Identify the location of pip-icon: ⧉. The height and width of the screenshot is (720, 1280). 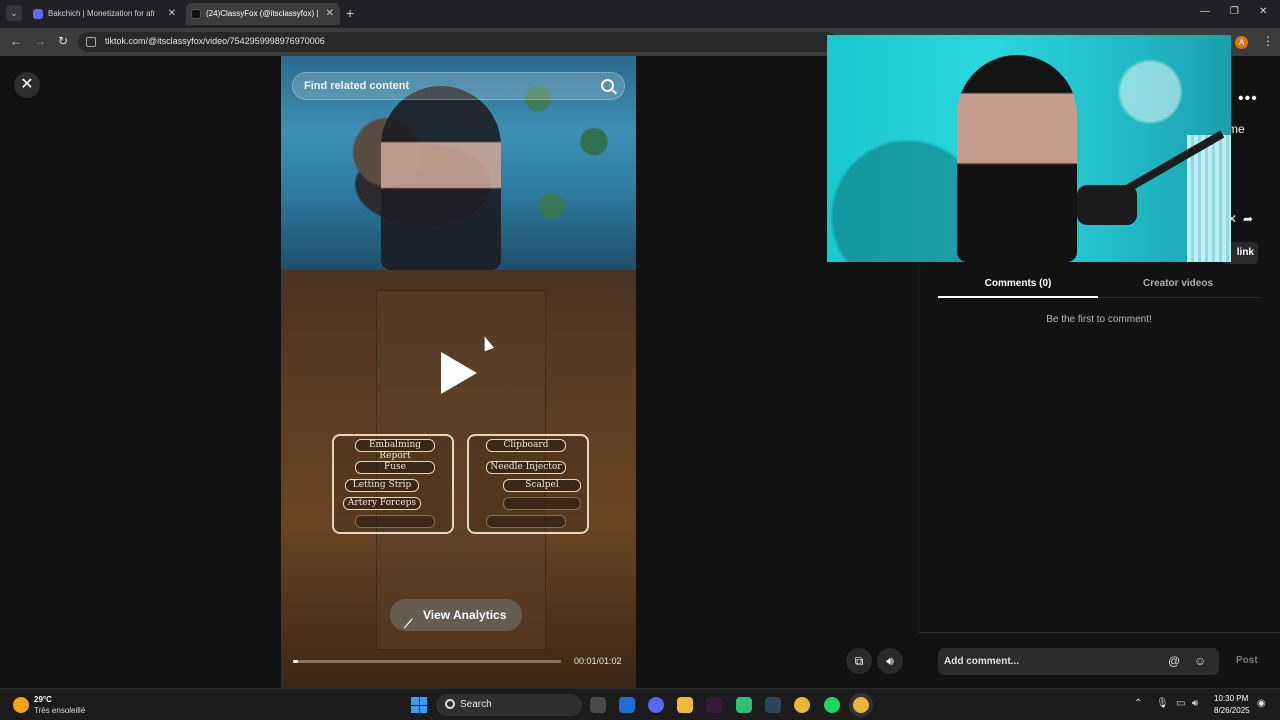
(859, 661).